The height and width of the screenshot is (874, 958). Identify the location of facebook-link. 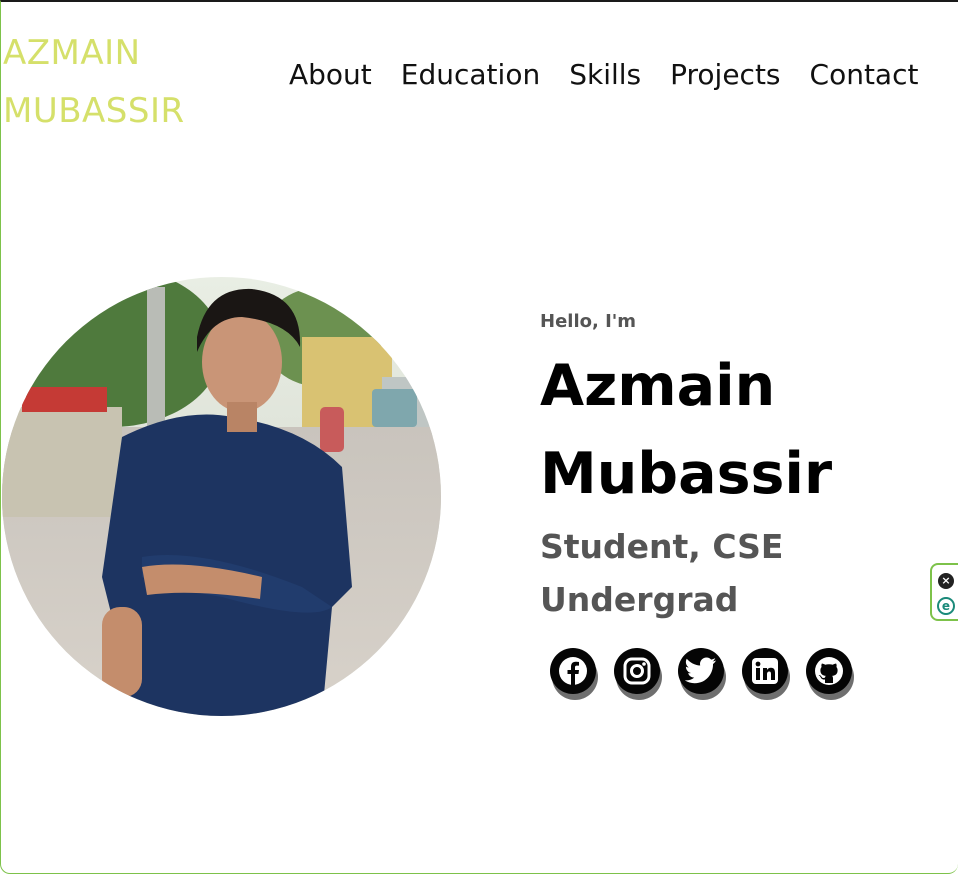
(573, 671).